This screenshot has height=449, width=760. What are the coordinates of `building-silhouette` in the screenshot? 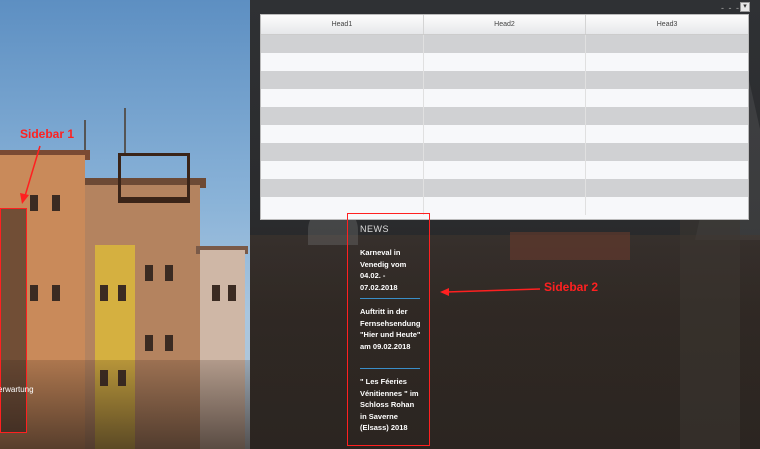 It's located at (710, 324).